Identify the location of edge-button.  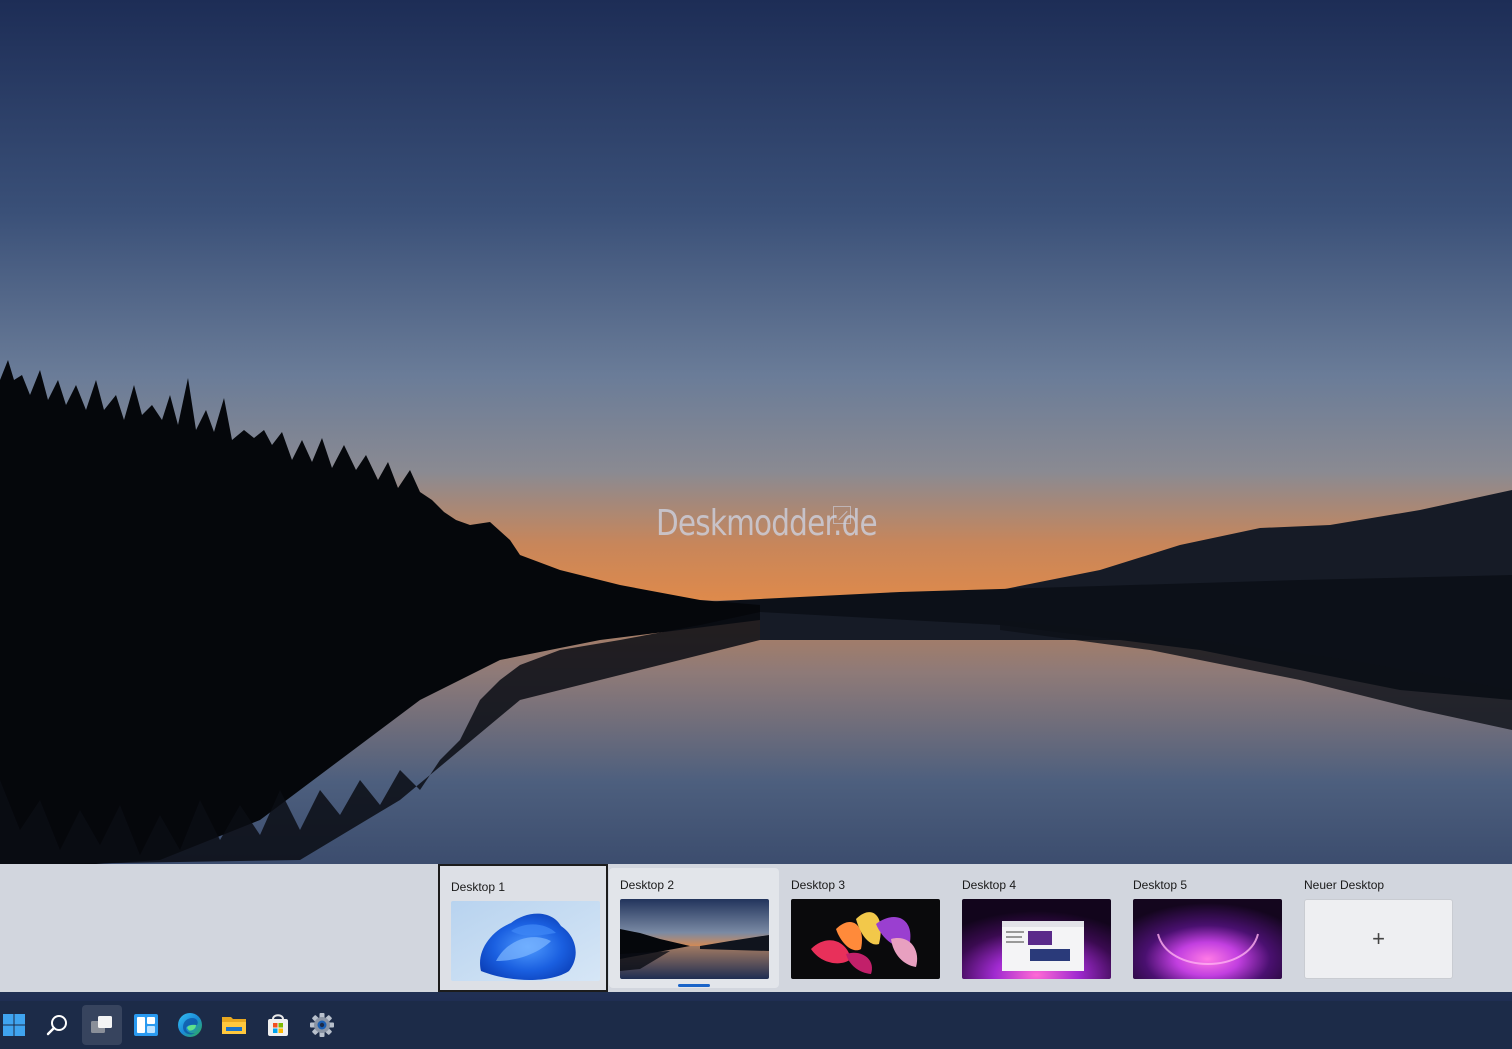
(190, 1025).